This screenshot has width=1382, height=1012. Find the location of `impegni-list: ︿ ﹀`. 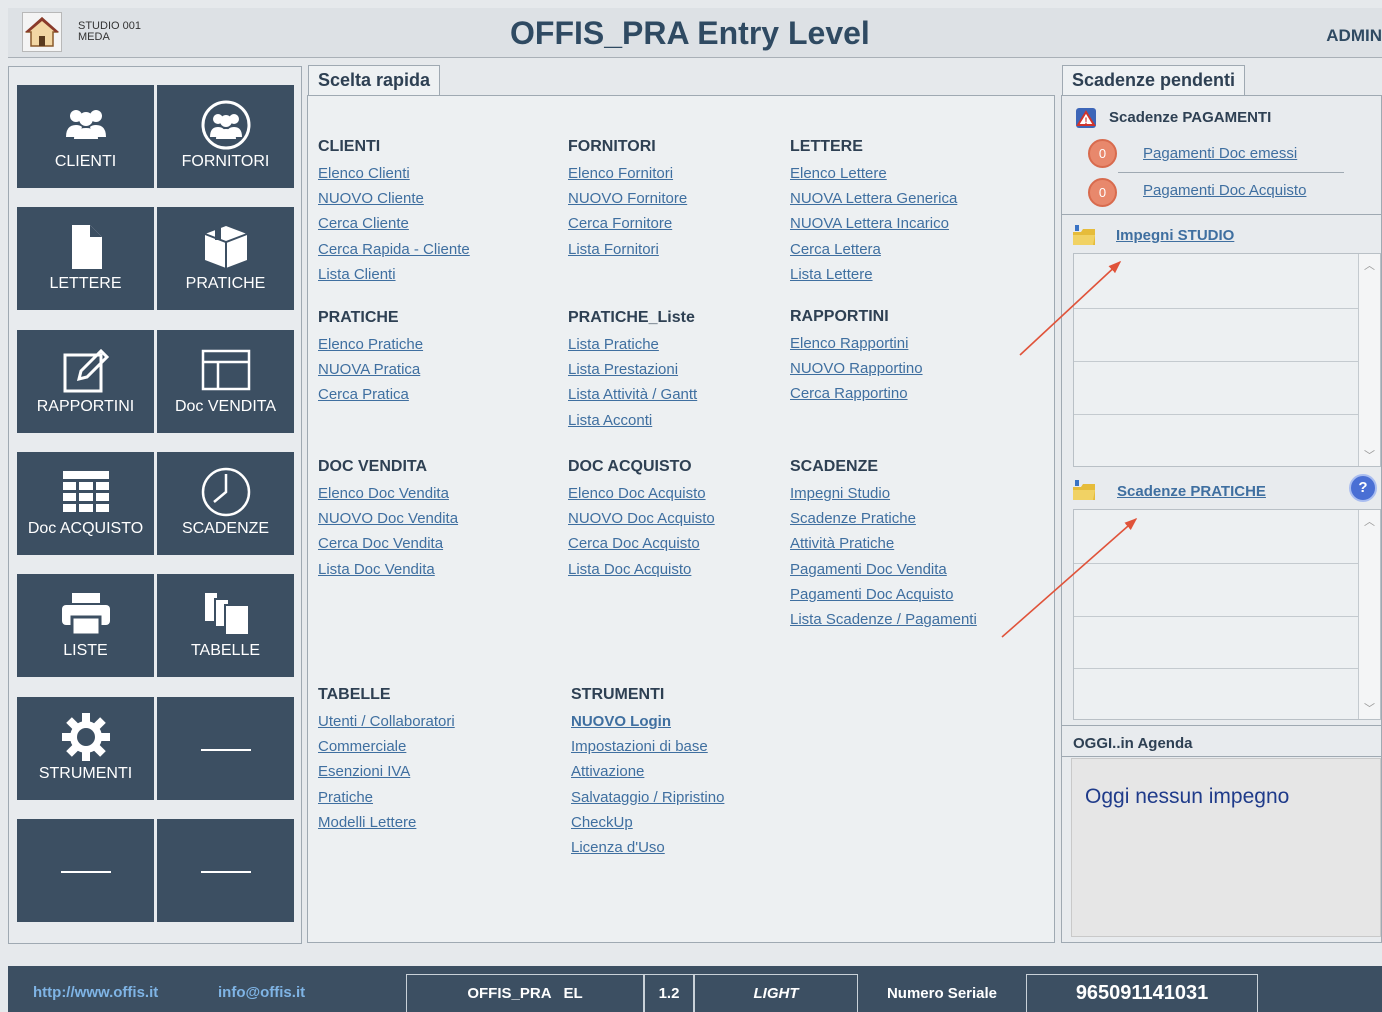

impegni-list: ︿ ﹀ is located at coordinates (1227, 360).